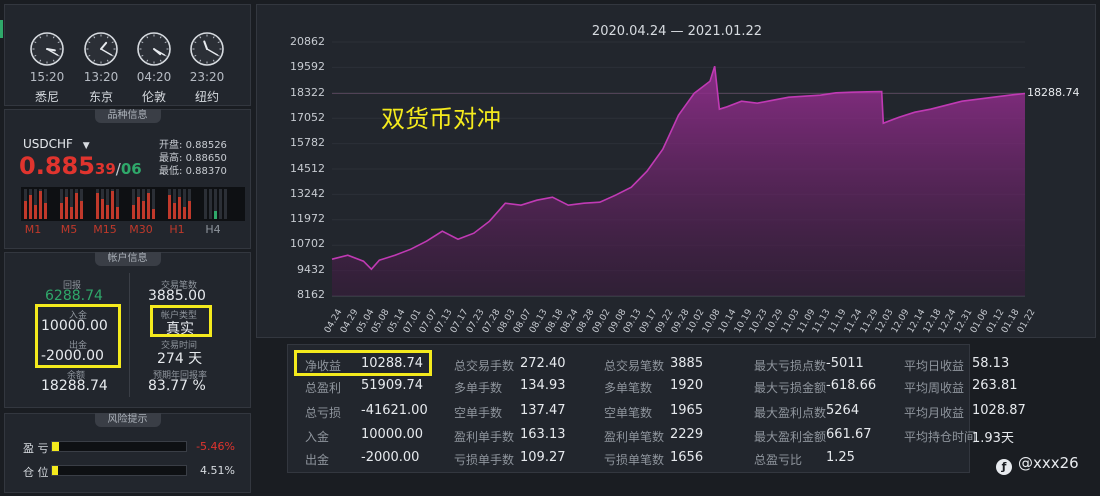 Image resolution: width=1100 pixels, height=496 pixels. What do you see at coordinates (543, 434) in the screenshot?
I see `stat-value: 163.13` at bounding box center [543, 434].